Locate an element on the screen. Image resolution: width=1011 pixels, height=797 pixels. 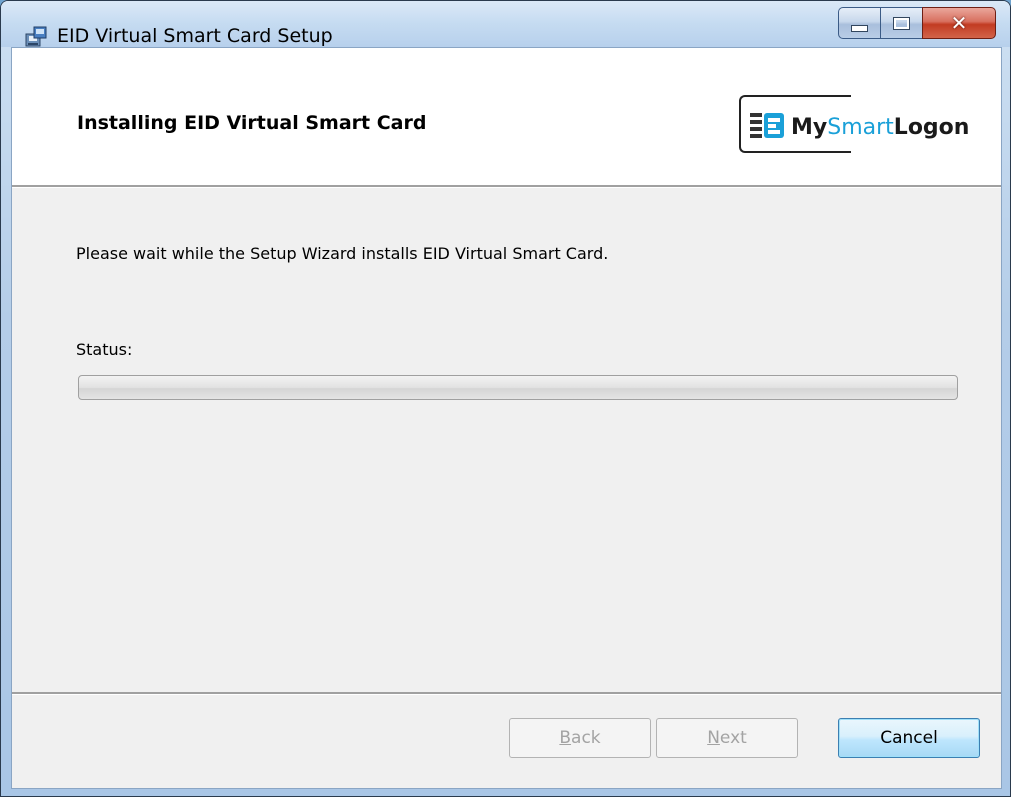
minimize-button is located at coordinates (859, 23).